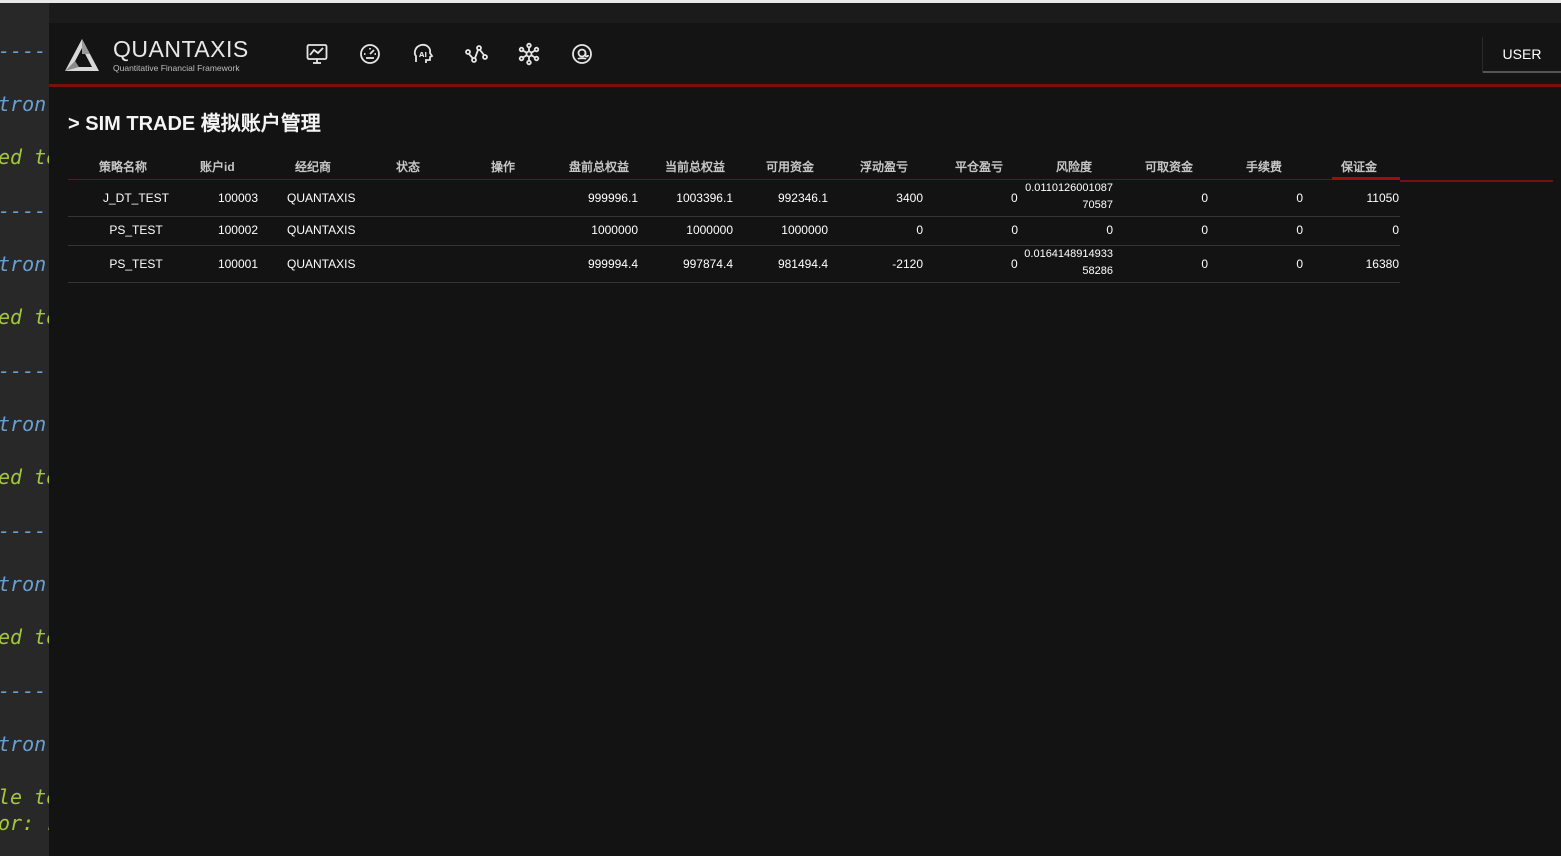 This screenshot has height=856, width=1561. I want to click on col-header-margin: 保证金, so click(1359, 166).